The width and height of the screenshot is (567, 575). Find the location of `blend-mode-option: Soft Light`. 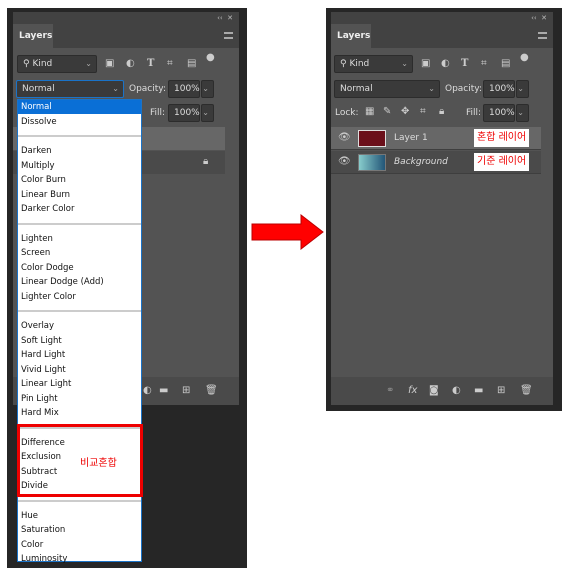

blend-mode-option: Soft Light is located at coordinates (41, 341).